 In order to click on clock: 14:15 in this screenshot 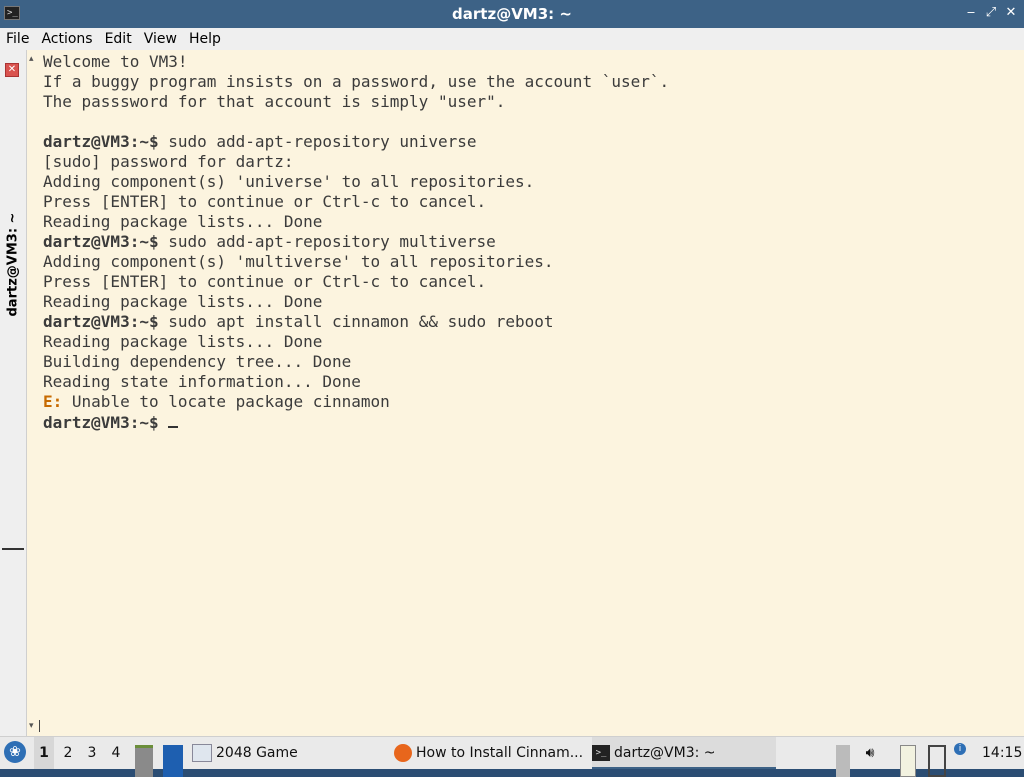, I will do `click(1002, 753)`.